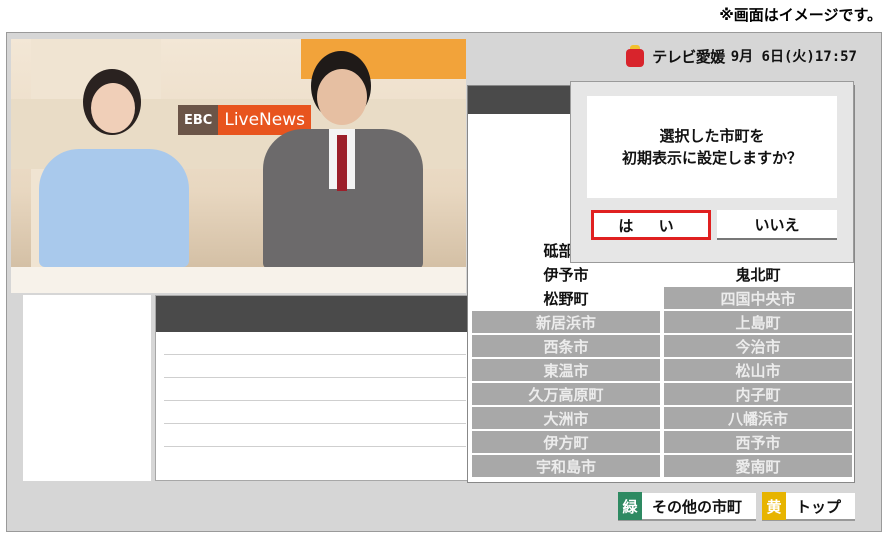  Describe the element at coordinates (566, 346) in the screenshot. I see `city-item: 西条市` at that location.